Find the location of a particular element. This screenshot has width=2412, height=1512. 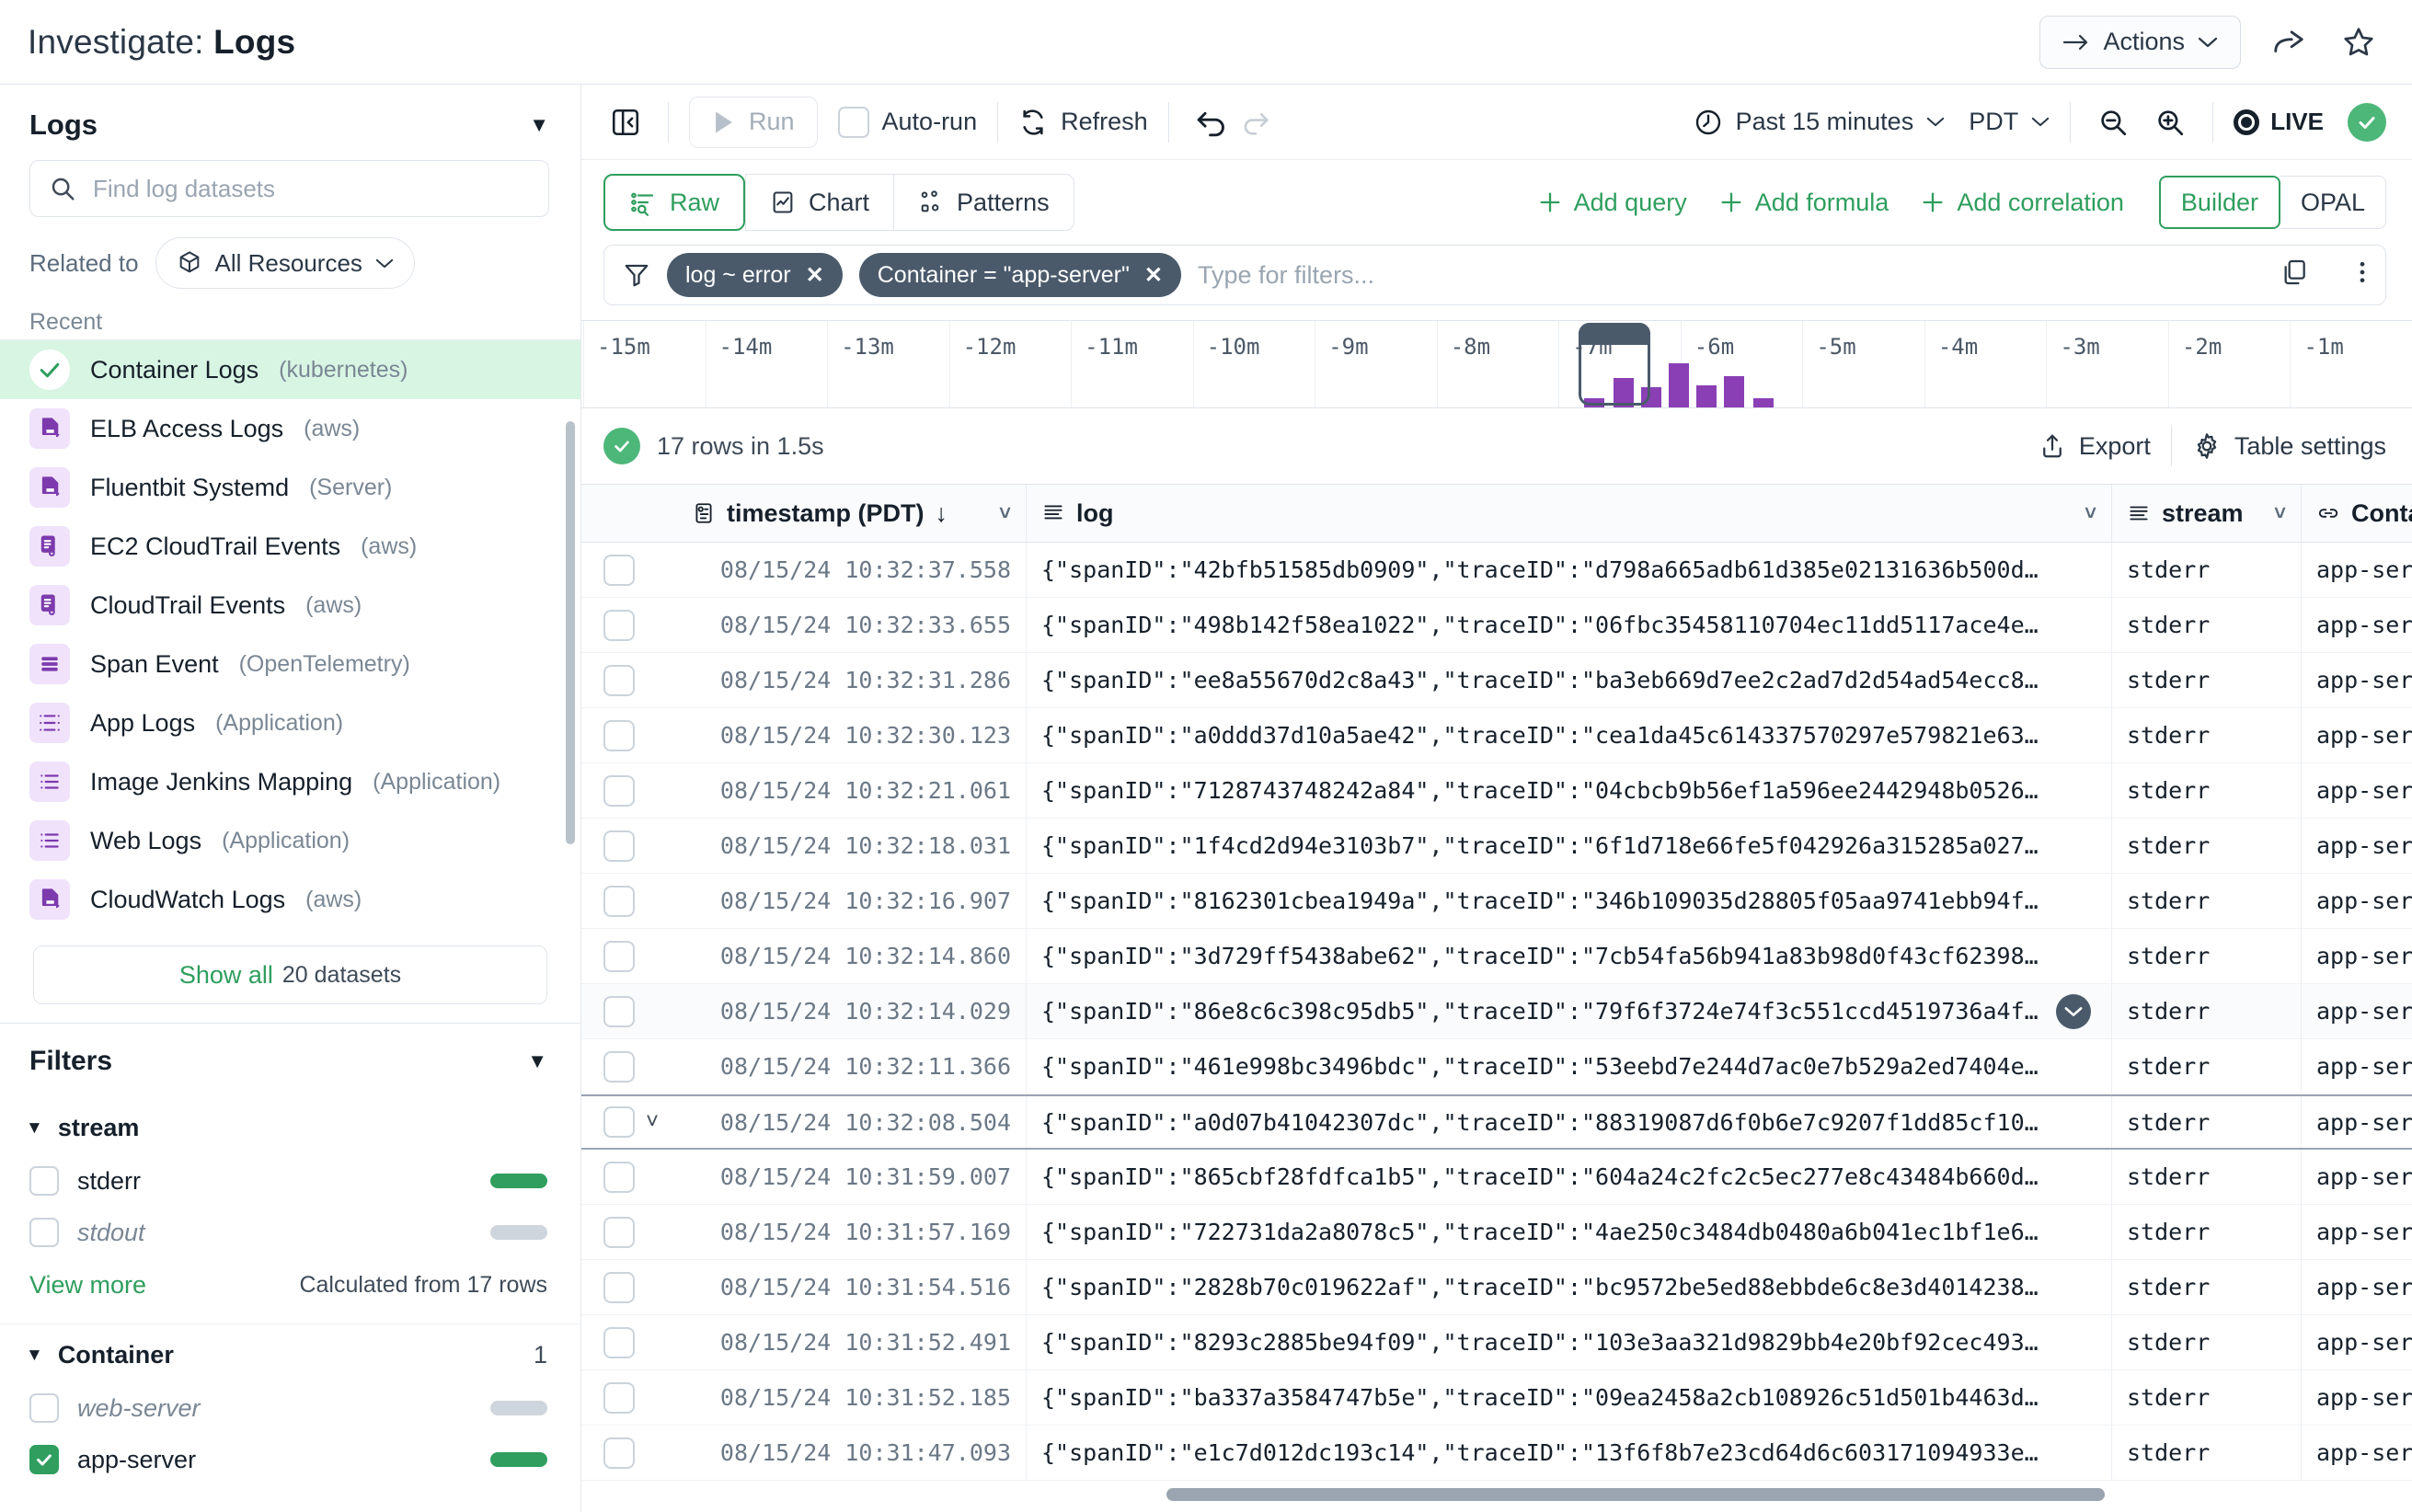

star-icon is located at coordinates (2359, 42).